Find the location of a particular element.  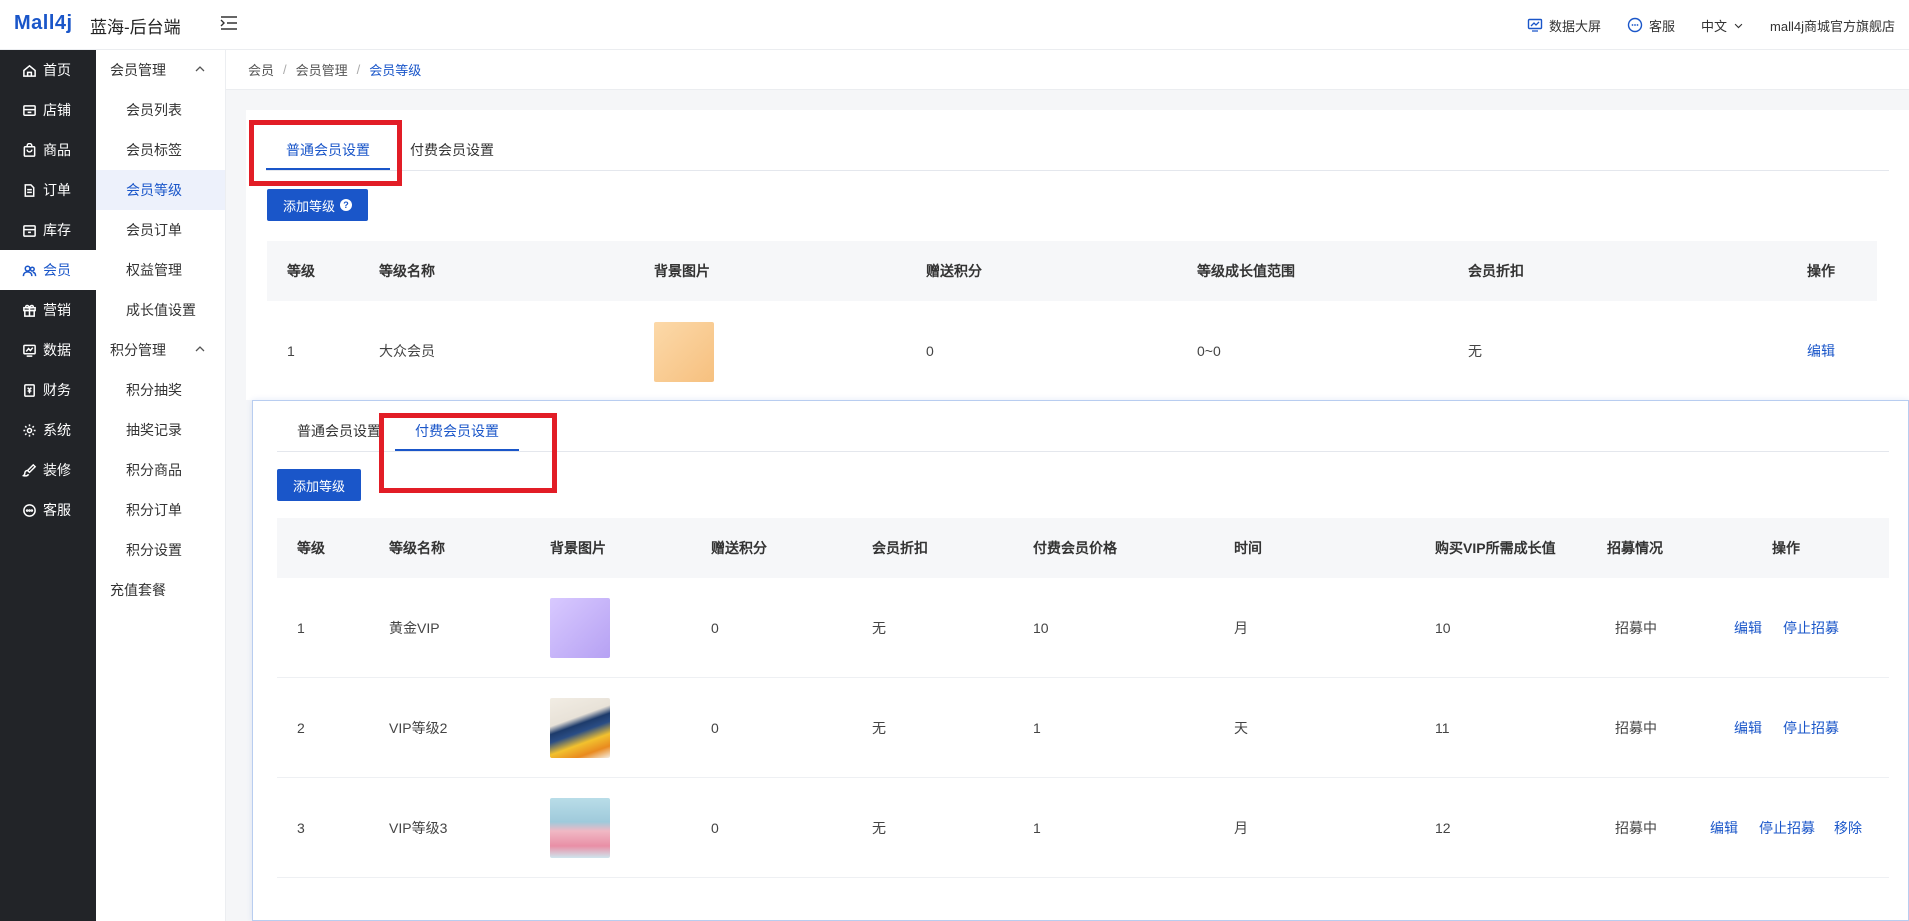

chevron-up-icon is located at coordinates (200, 69).